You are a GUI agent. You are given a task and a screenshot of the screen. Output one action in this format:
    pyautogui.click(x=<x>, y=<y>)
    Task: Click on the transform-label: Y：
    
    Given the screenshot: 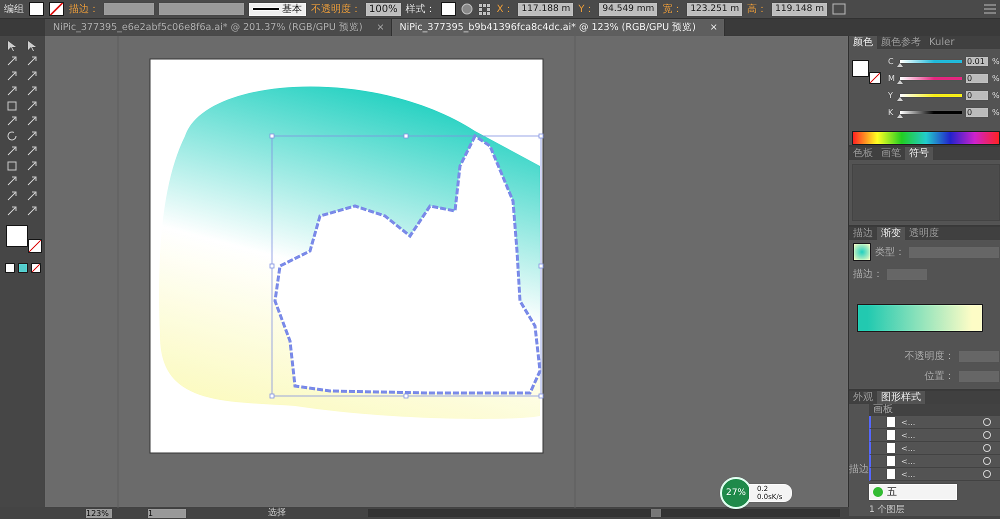 What is the action you would take?
    pyautogui.click(x=586, y=9)
    